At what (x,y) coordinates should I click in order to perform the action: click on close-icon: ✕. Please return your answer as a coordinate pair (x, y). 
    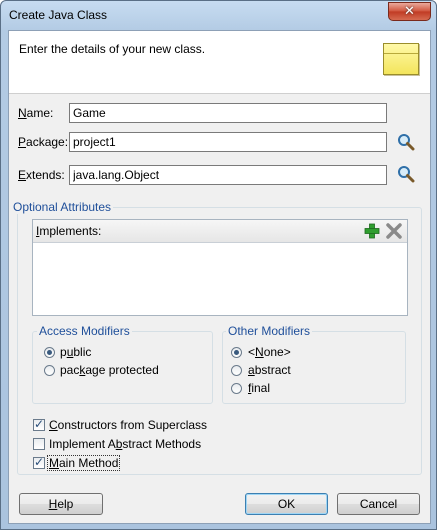
    Looking at the image, I should click on (409, 10).